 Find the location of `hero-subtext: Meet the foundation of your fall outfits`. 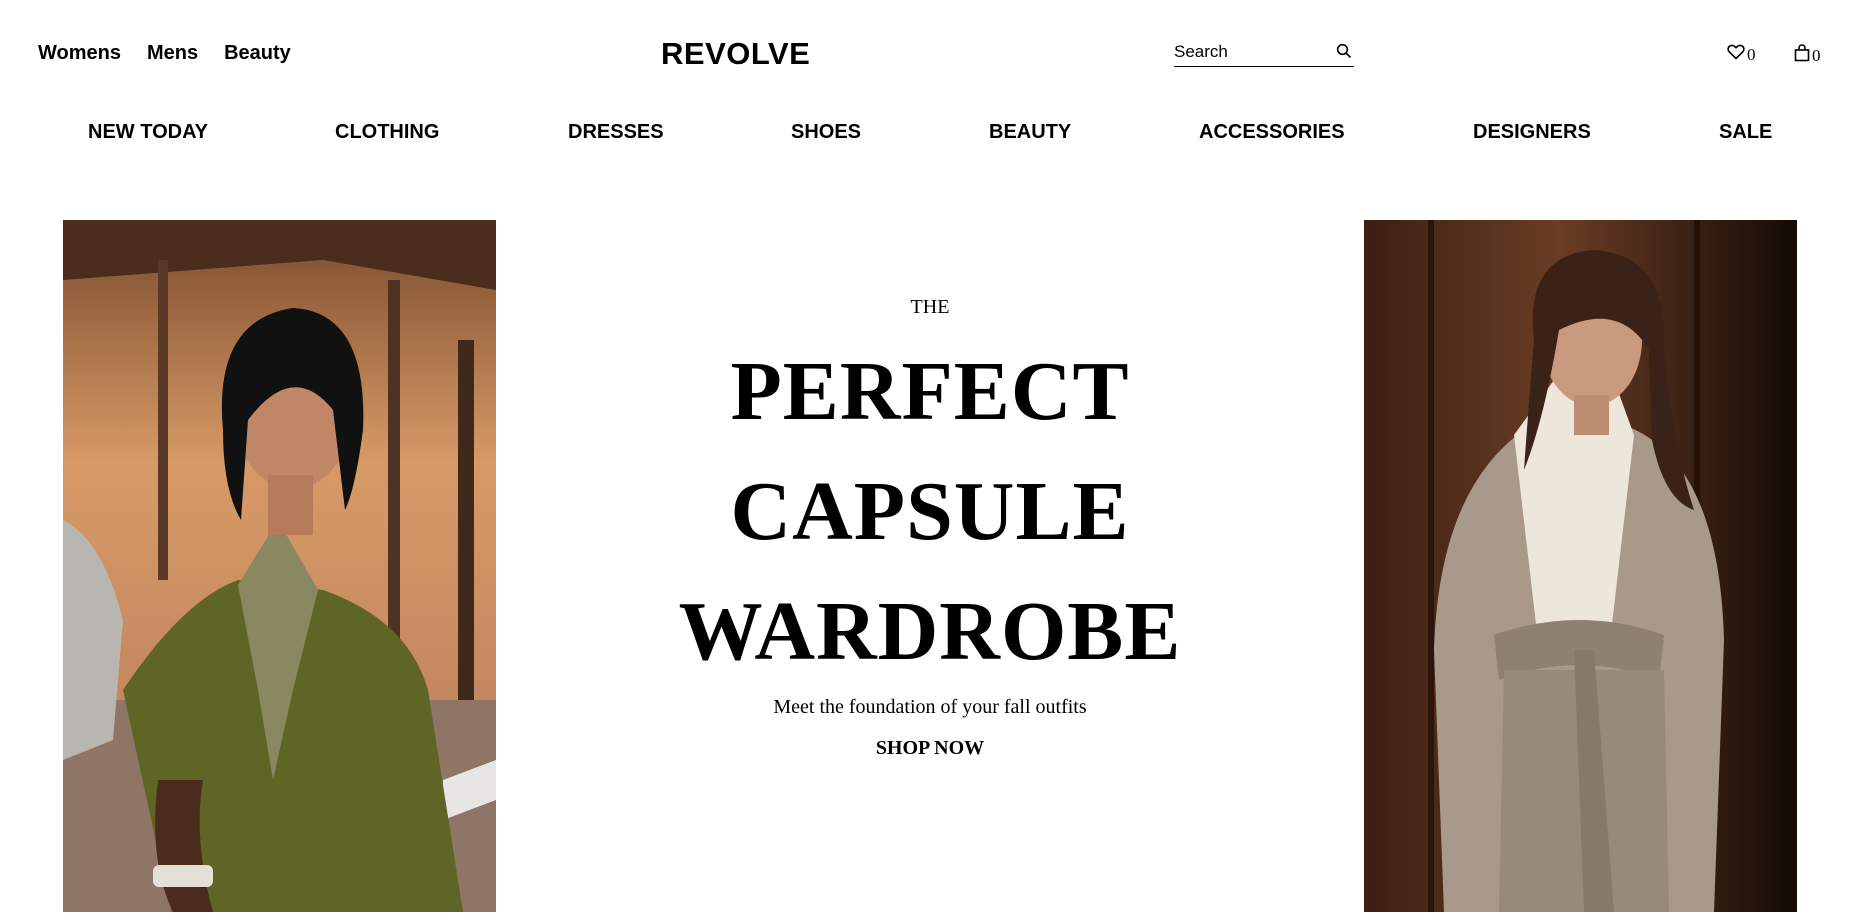

hero-subtext: Meet the foundation of your fall outfits is located at coordinates (930, 707).